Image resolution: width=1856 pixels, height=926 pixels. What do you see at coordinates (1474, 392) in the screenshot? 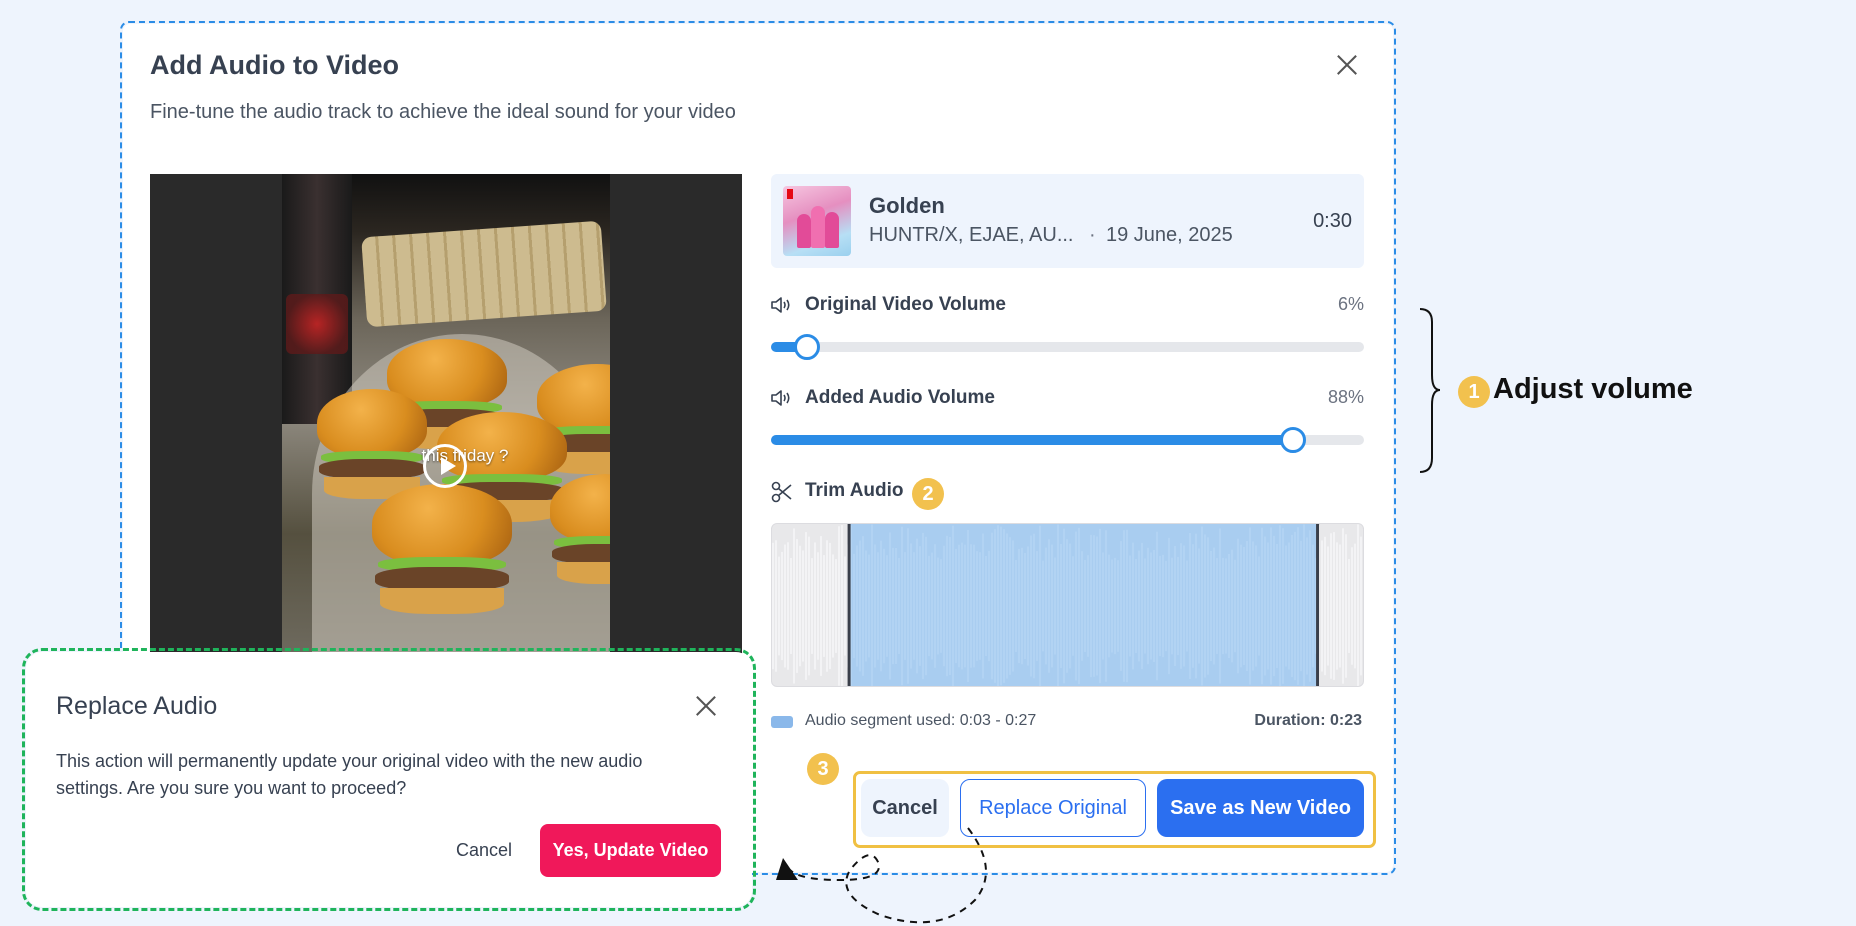
I see `step-badge-1: 1` at bounding box center [1474, 392].